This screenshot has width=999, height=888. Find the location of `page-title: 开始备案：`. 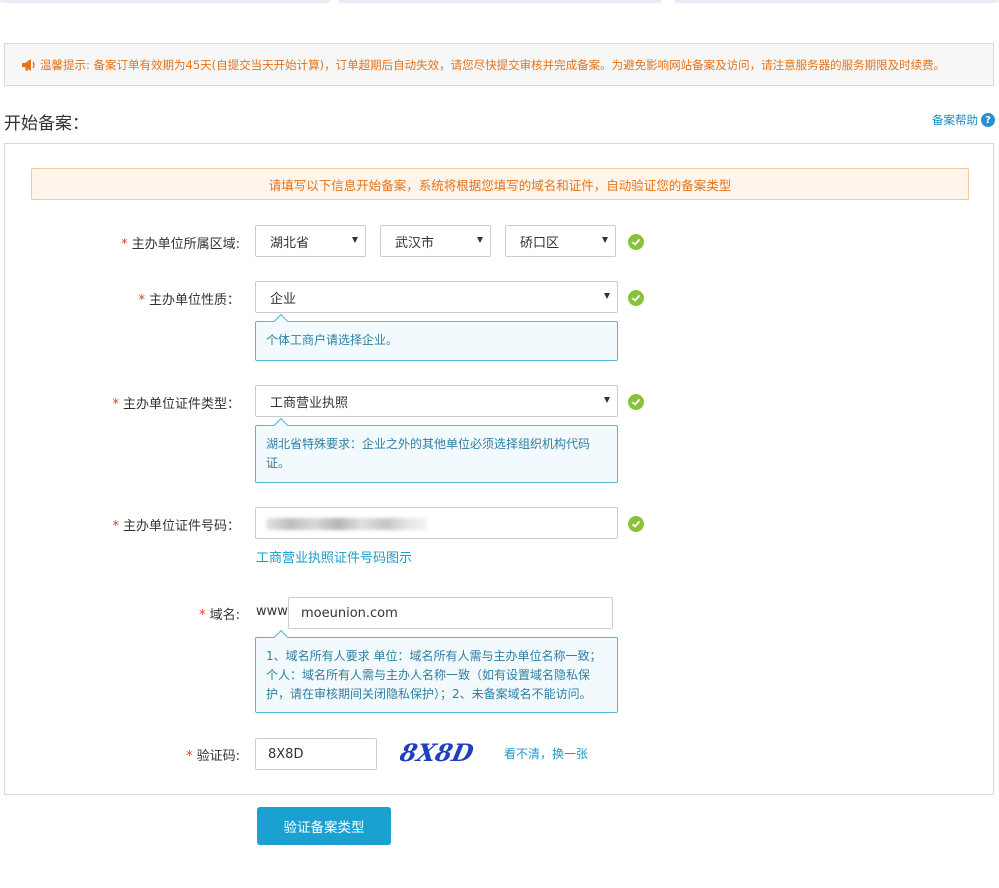

page-title: 开始备案： is located at coordinates (46, 124).